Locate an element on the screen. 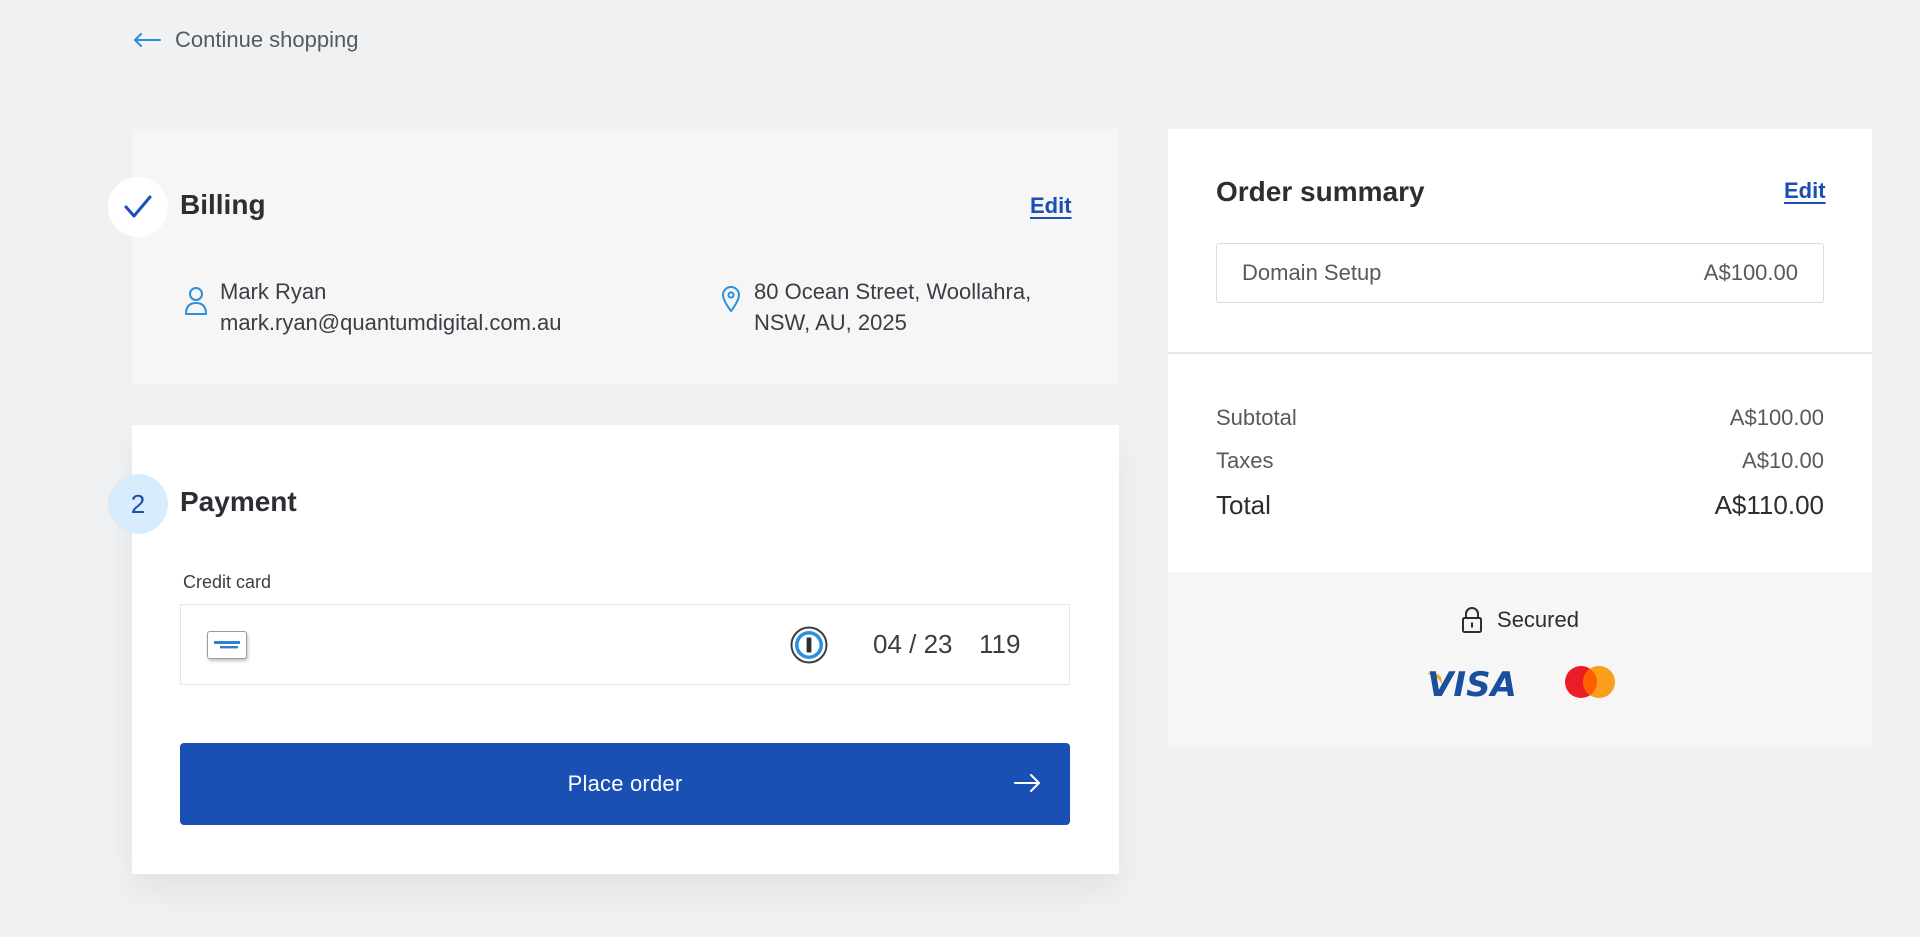  taxes-label: Taxes is located at coordinates (1245, 460).